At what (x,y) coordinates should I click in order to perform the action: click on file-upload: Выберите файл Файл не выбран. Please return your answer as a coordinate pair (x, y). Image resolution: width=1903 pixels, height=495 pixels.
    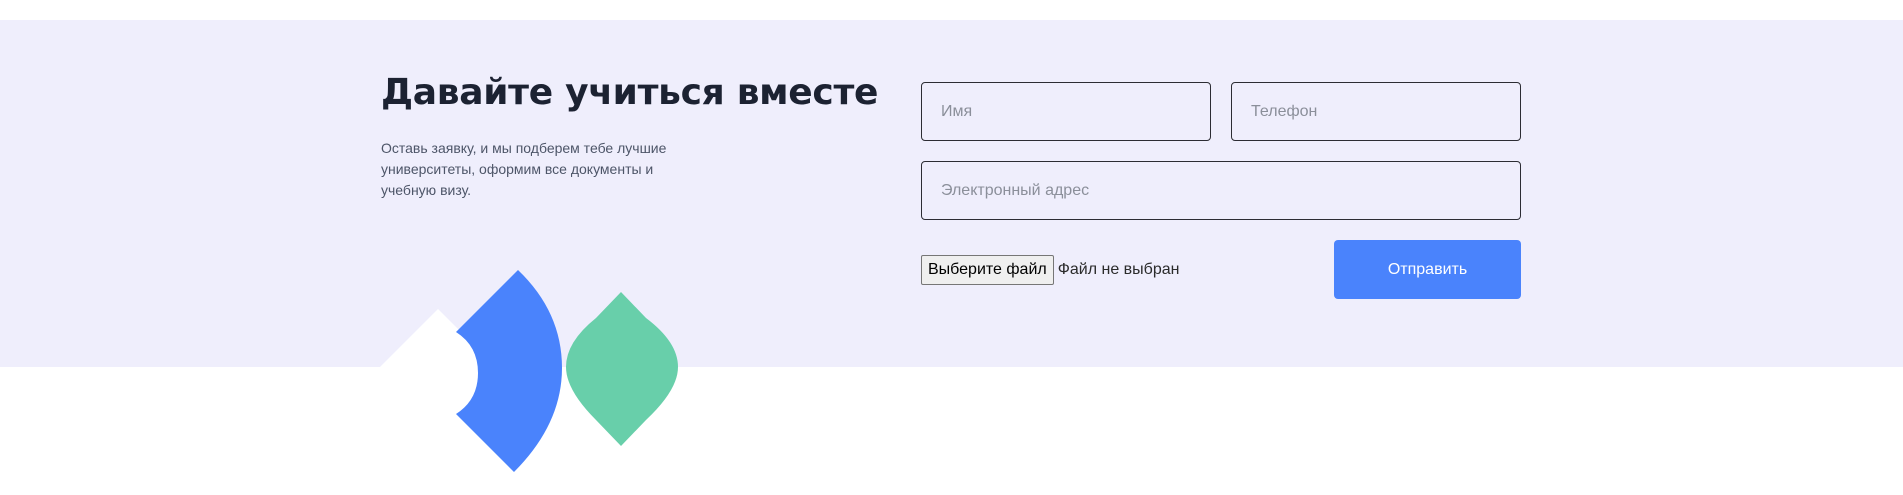
    Looking at the image, I should click on (1050, 270).